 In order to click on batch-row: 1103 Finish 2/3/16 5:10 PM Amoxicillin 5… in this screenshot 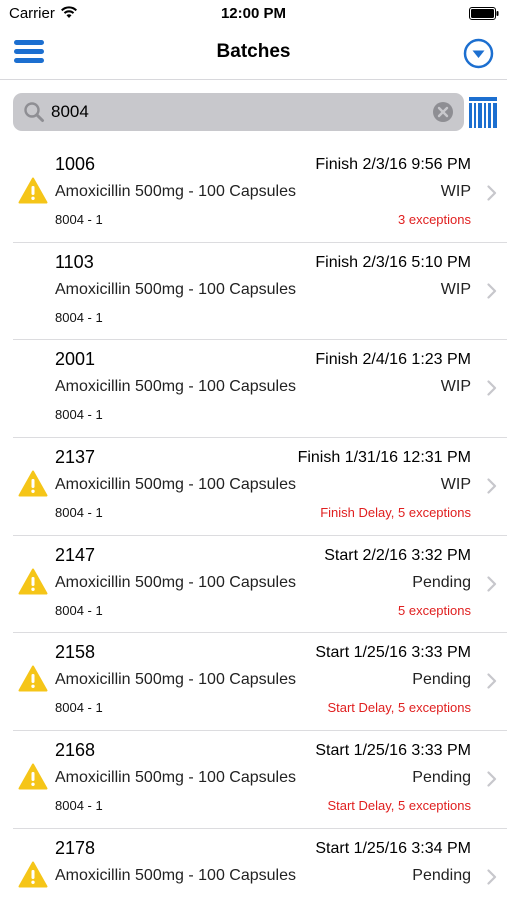, I will do `click(260, 292)`.